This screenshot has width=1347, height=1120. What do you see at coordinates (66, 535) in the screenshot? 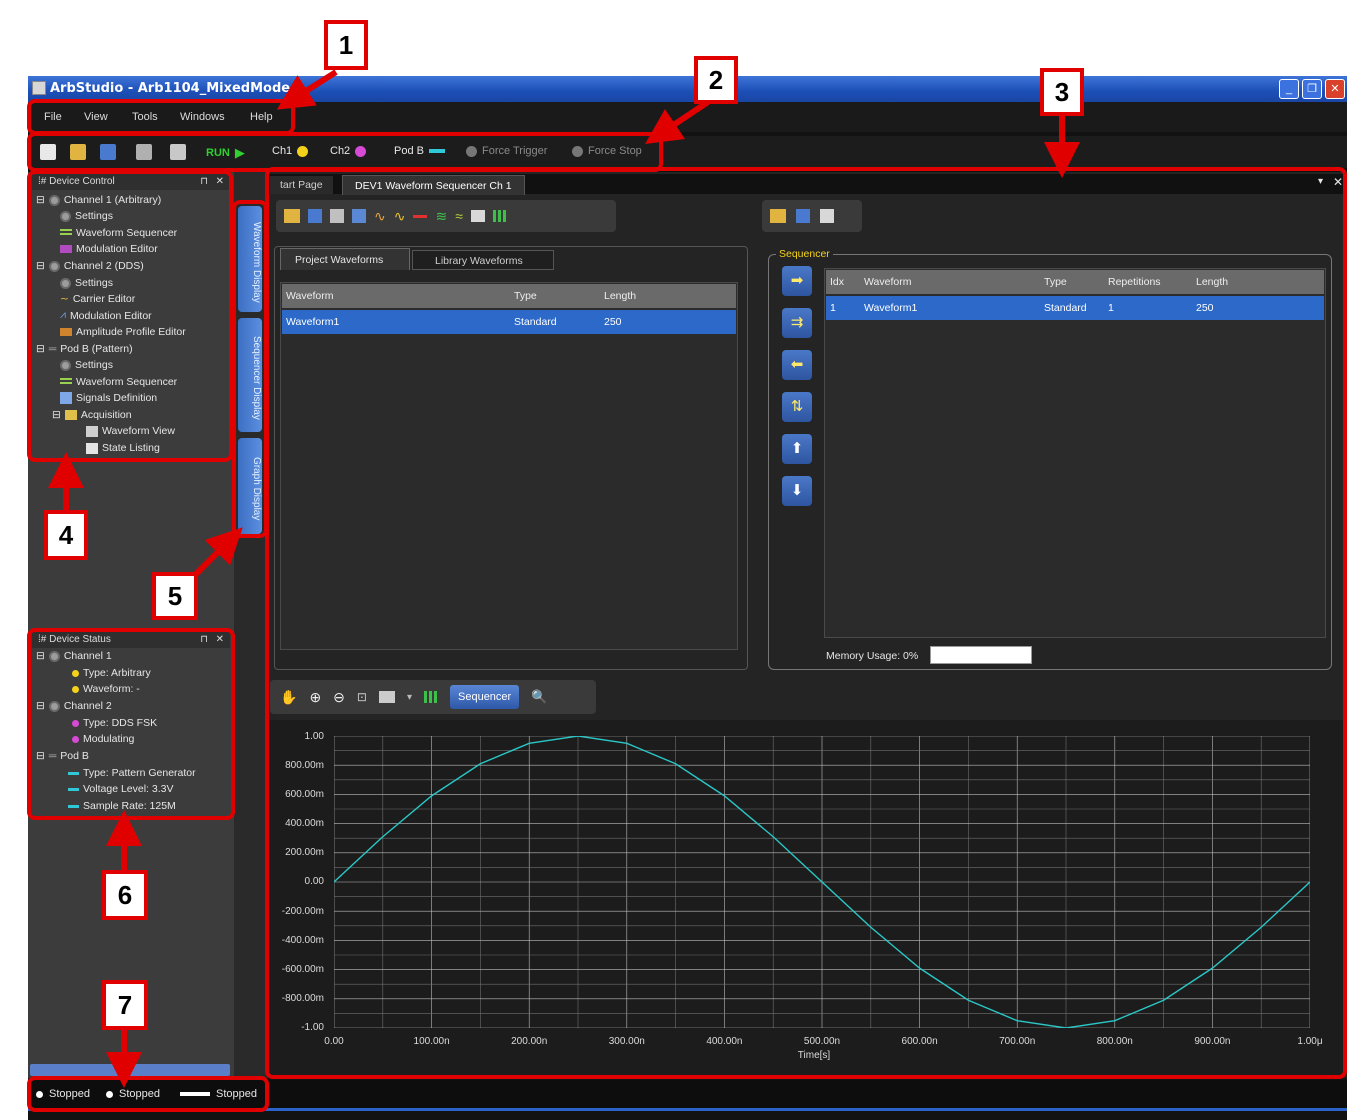
I see `callout-4: 4` at bounding box center [66, 535].